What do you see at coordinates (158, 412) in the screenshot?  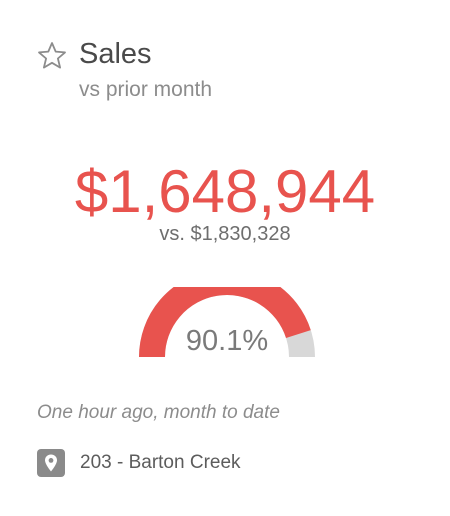 I see `timestamp-label: One hour ago, month to date` at bounding box center [158, 412].